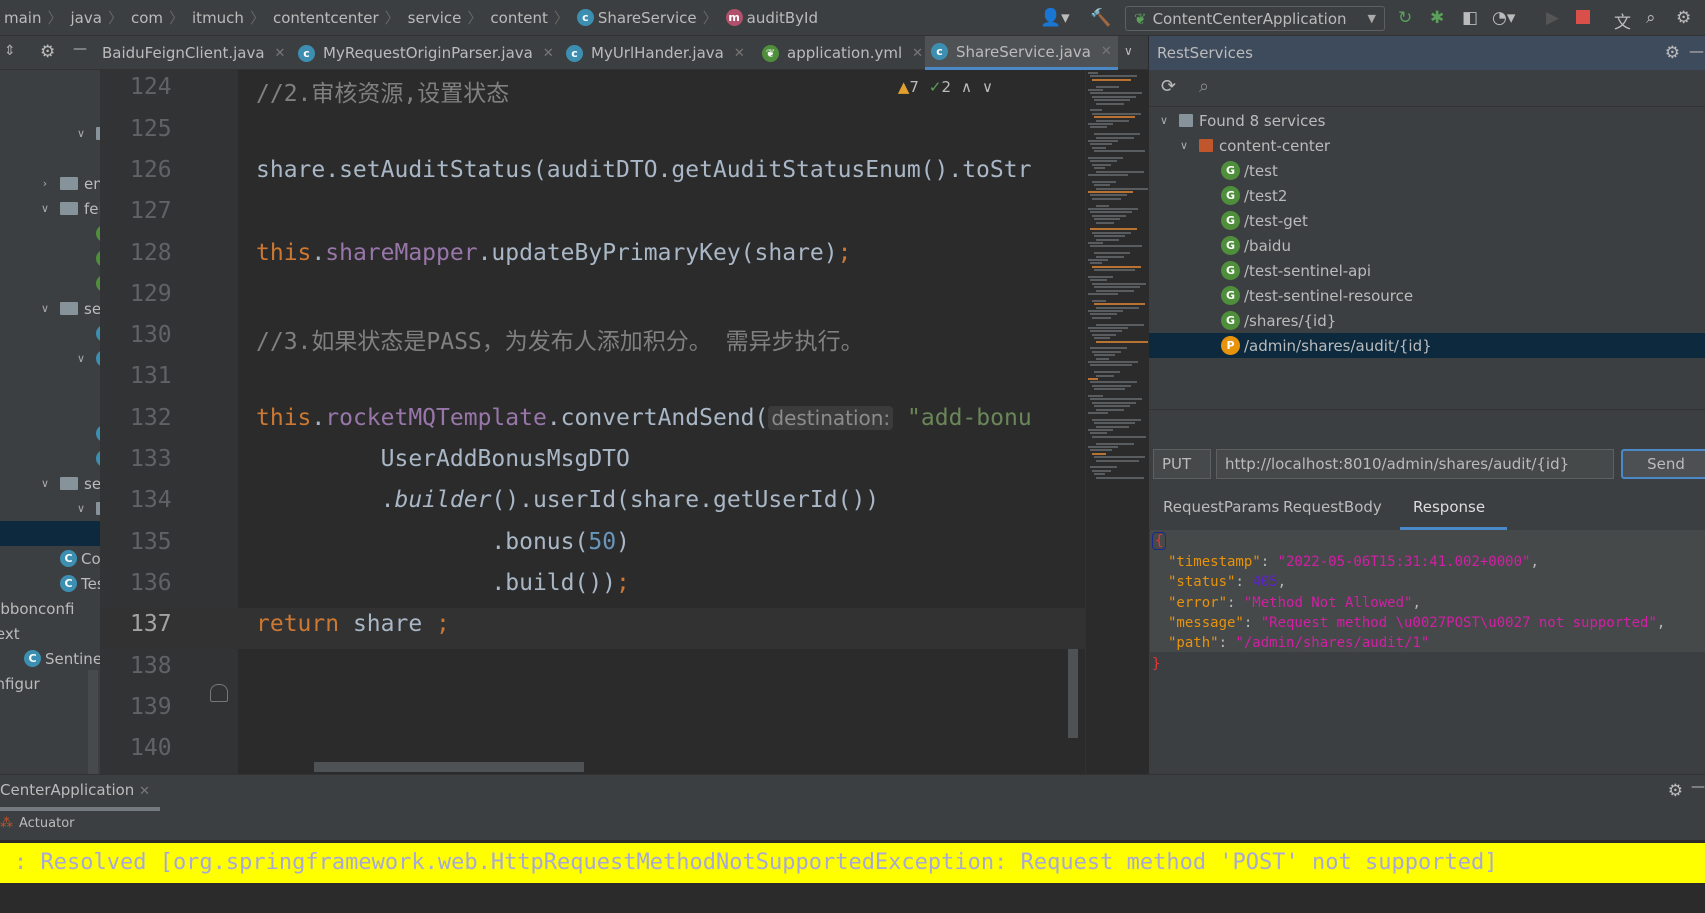  I want to click on horizontal-scrollbar, so click(449, 767).